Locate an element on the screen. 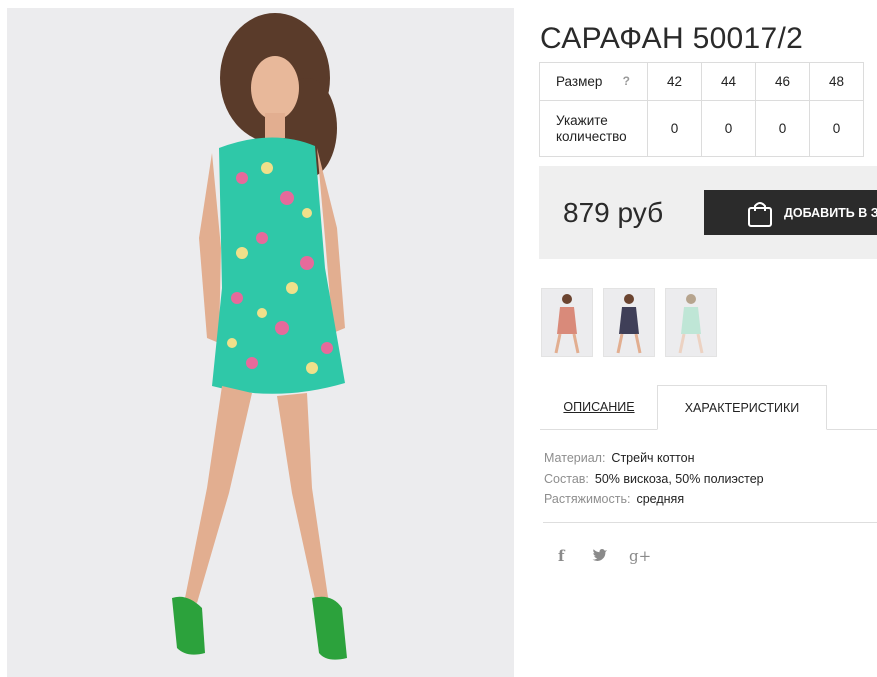 The image size is (877, 677). twitter-icon is located at coordinates (600, 557).